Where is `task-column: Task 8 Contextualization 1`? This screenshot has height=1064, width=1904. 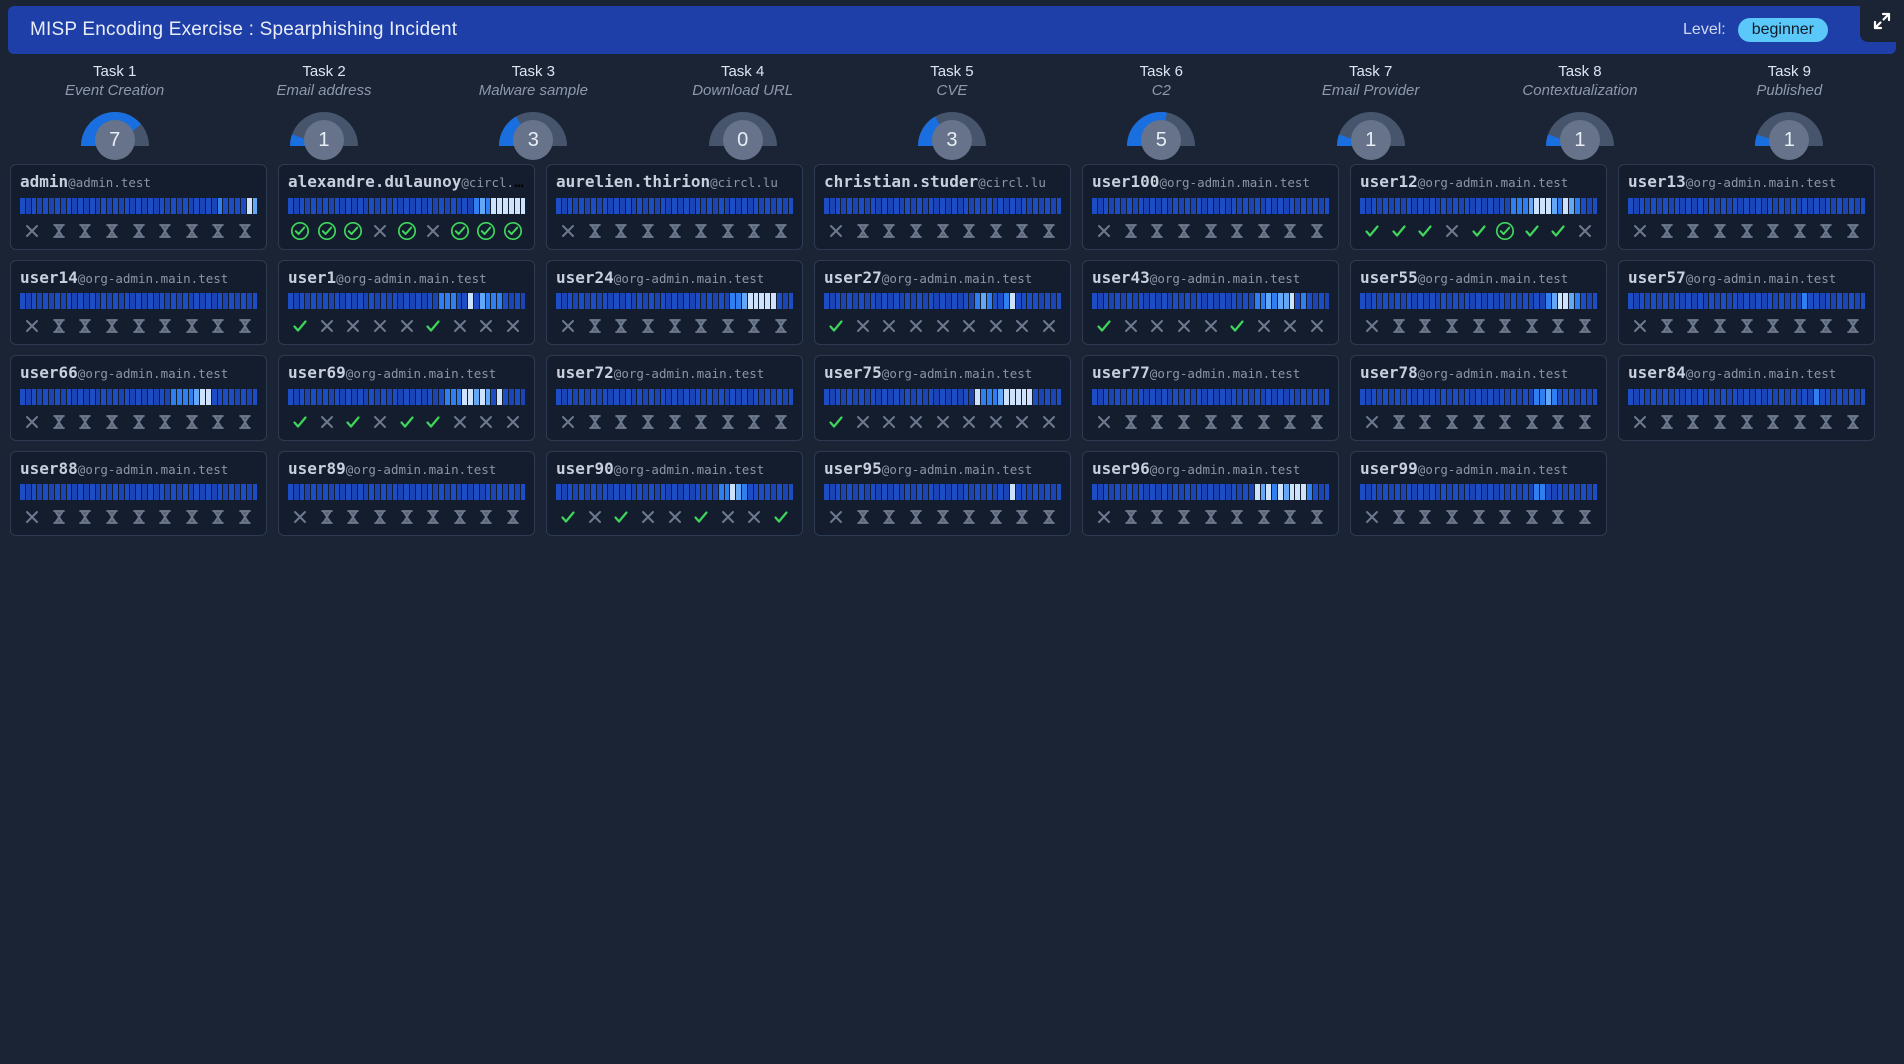
task-column: Task 8 Contextualization 1 is located at coordinates (1579, 111).